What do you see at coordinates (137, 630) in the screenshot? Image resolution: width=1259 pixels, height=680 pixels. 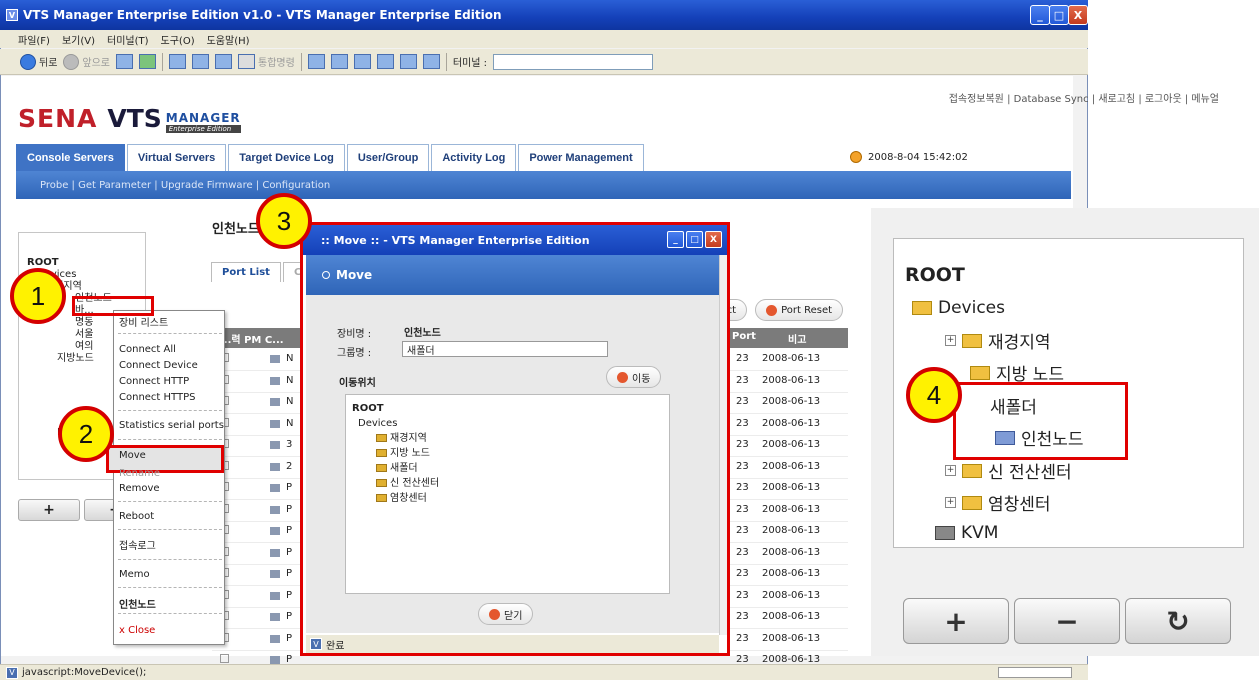 I see `menu-close: x Close` at bounding box center [137, 630].